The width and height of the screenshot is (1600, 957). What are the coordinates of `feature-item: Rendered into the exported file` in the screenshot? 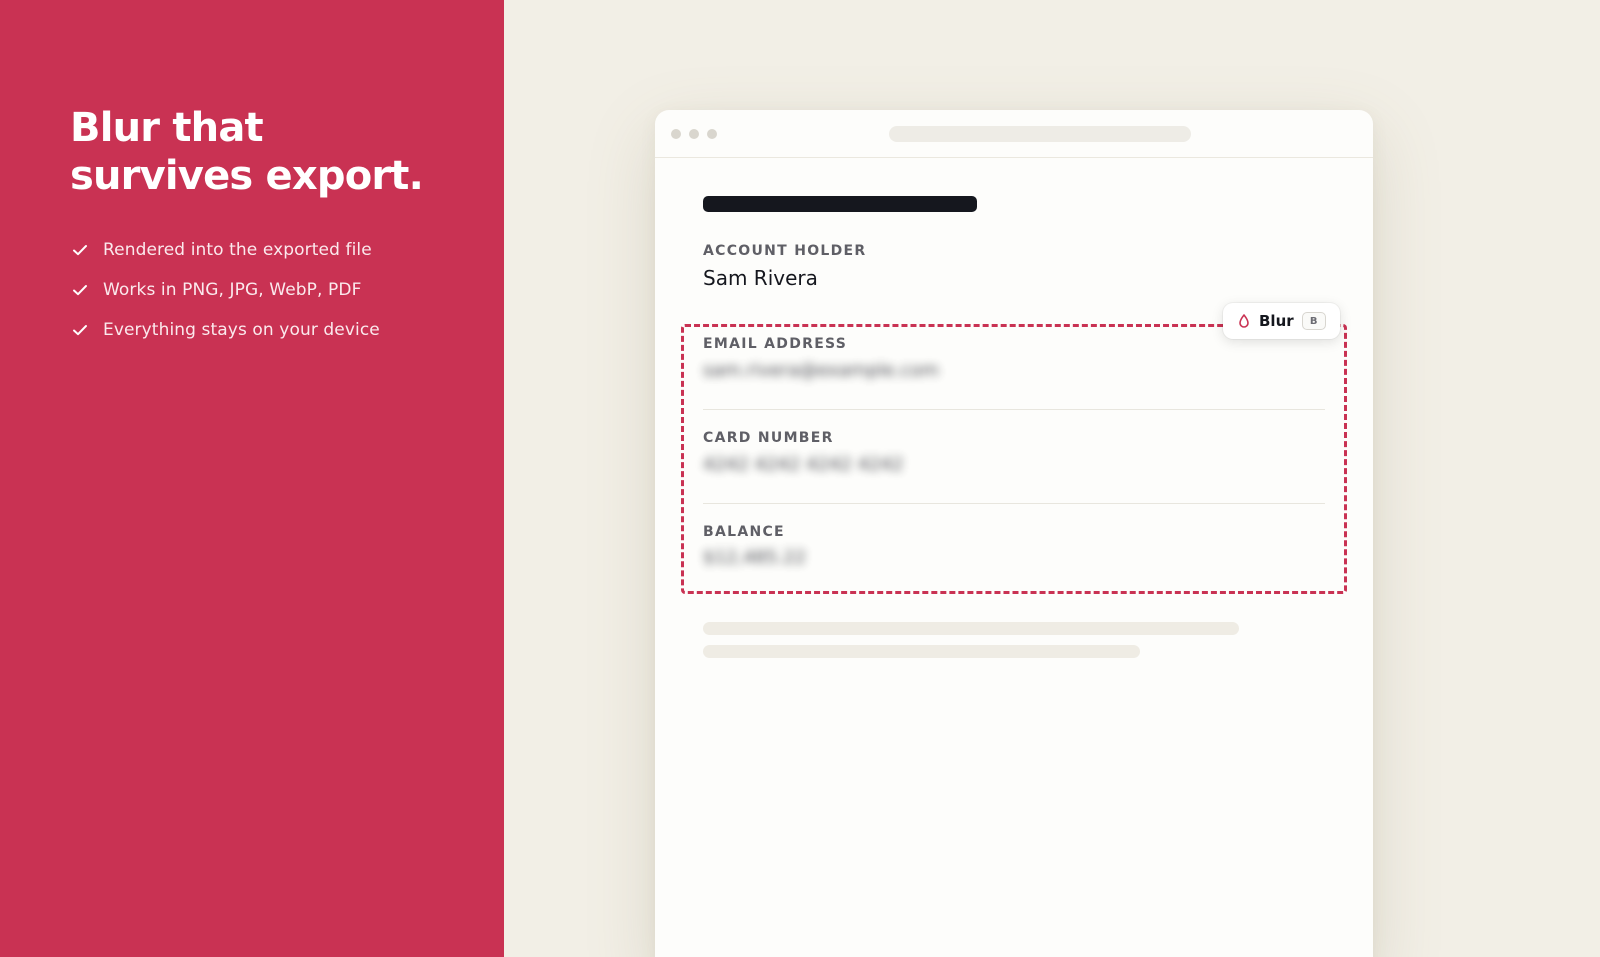 It's located at (225, 250).